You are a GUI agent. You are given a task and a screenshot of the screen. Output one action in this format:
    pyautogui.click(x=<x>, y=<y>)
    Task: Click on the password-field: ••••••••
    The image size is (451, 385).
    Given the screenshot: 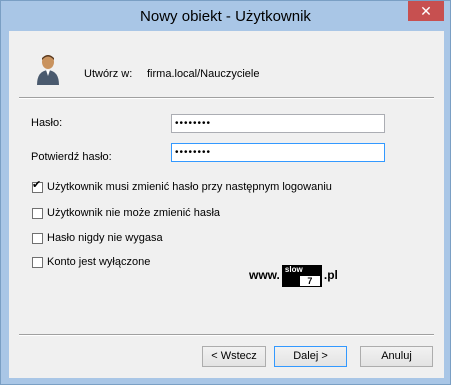 What is the action you would take?
    pyautogui.click(x=278, y=123)
    